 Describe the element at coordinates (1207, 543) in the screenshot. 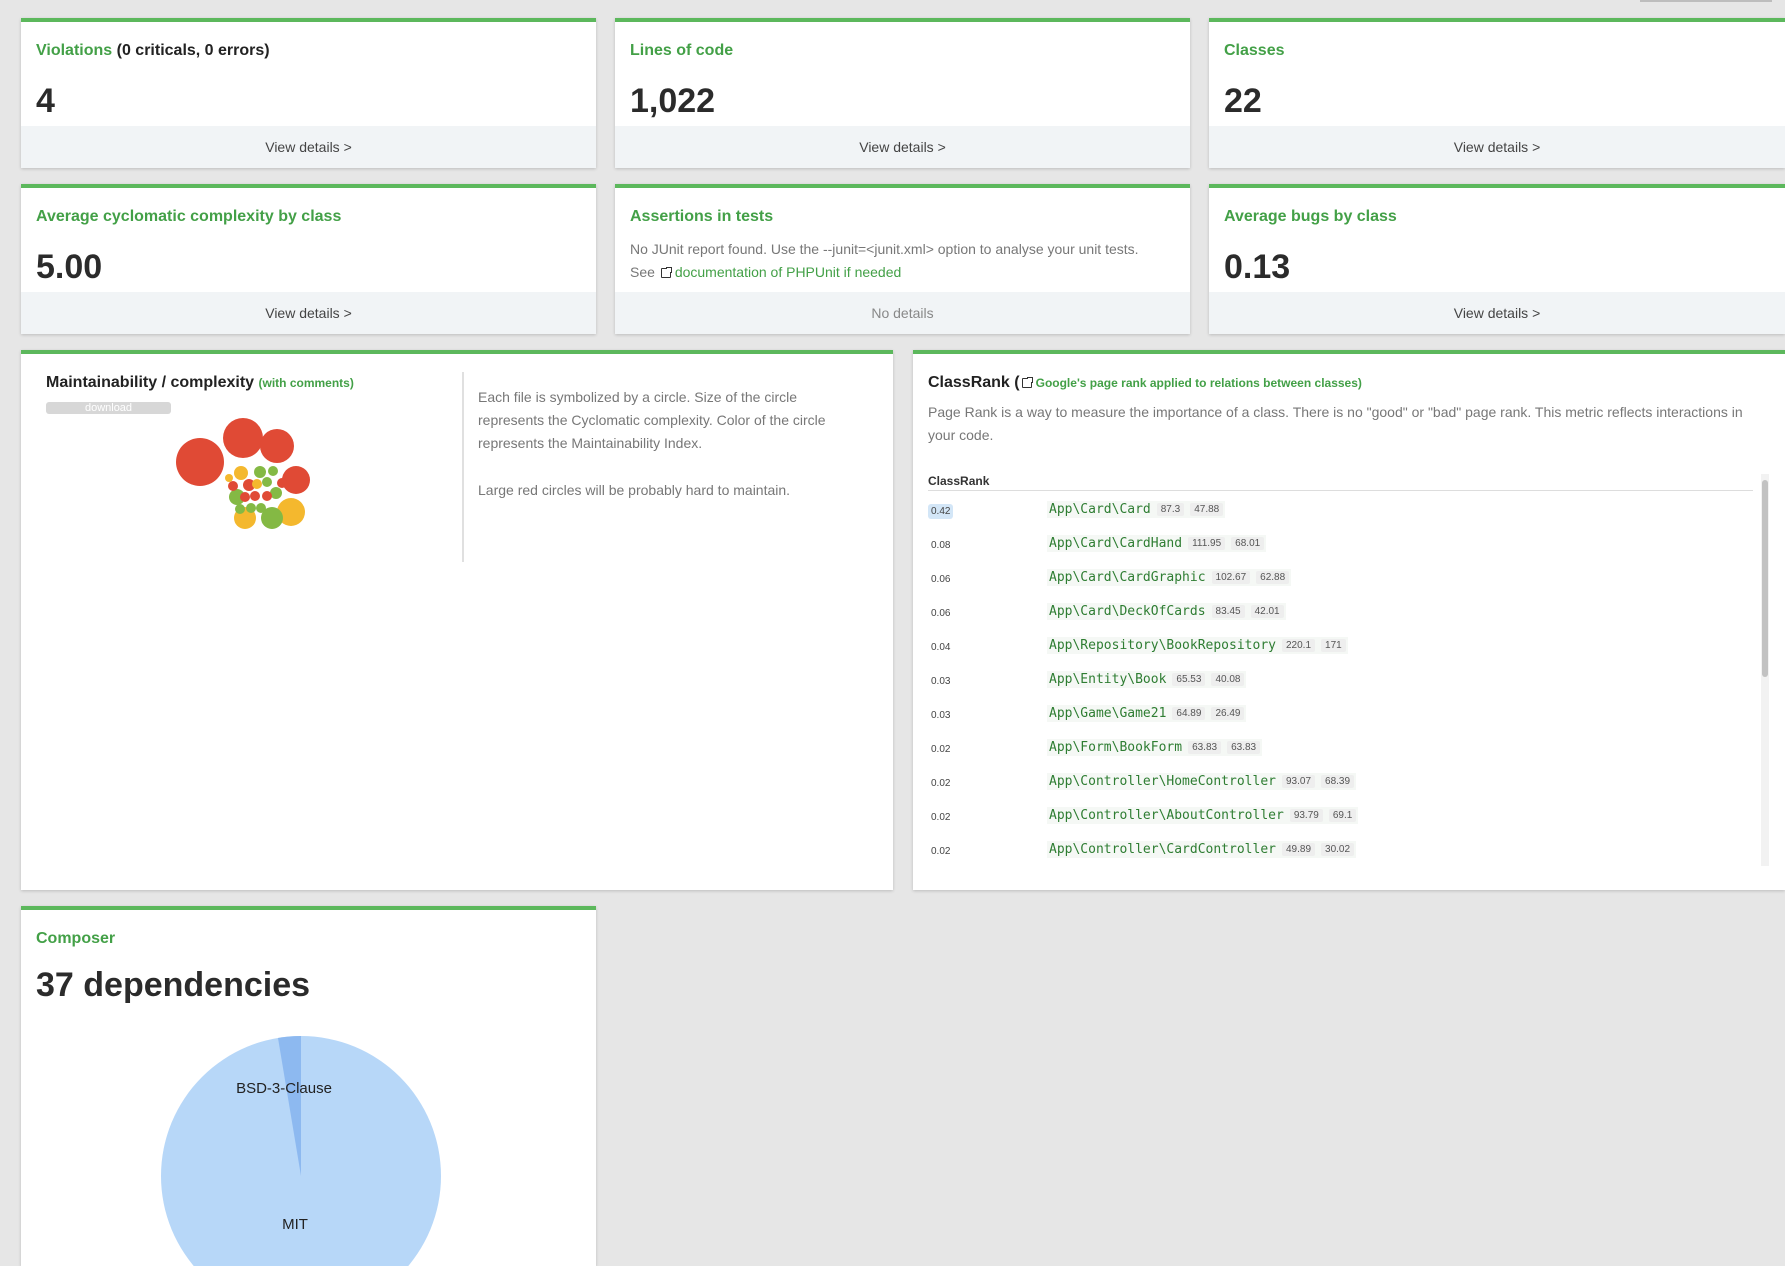

I see `metric-badge: 111.95` at that location.